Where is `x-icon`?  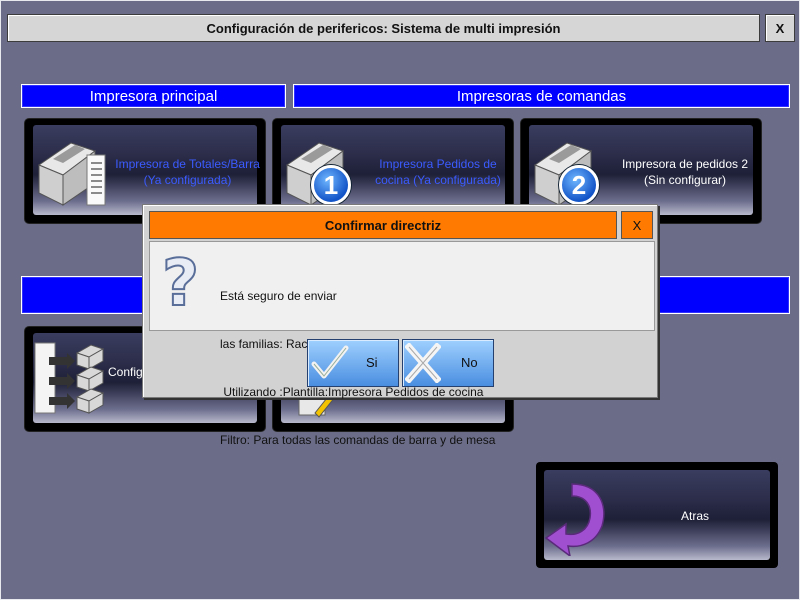 x-icon is located at coordinates (423, 363).